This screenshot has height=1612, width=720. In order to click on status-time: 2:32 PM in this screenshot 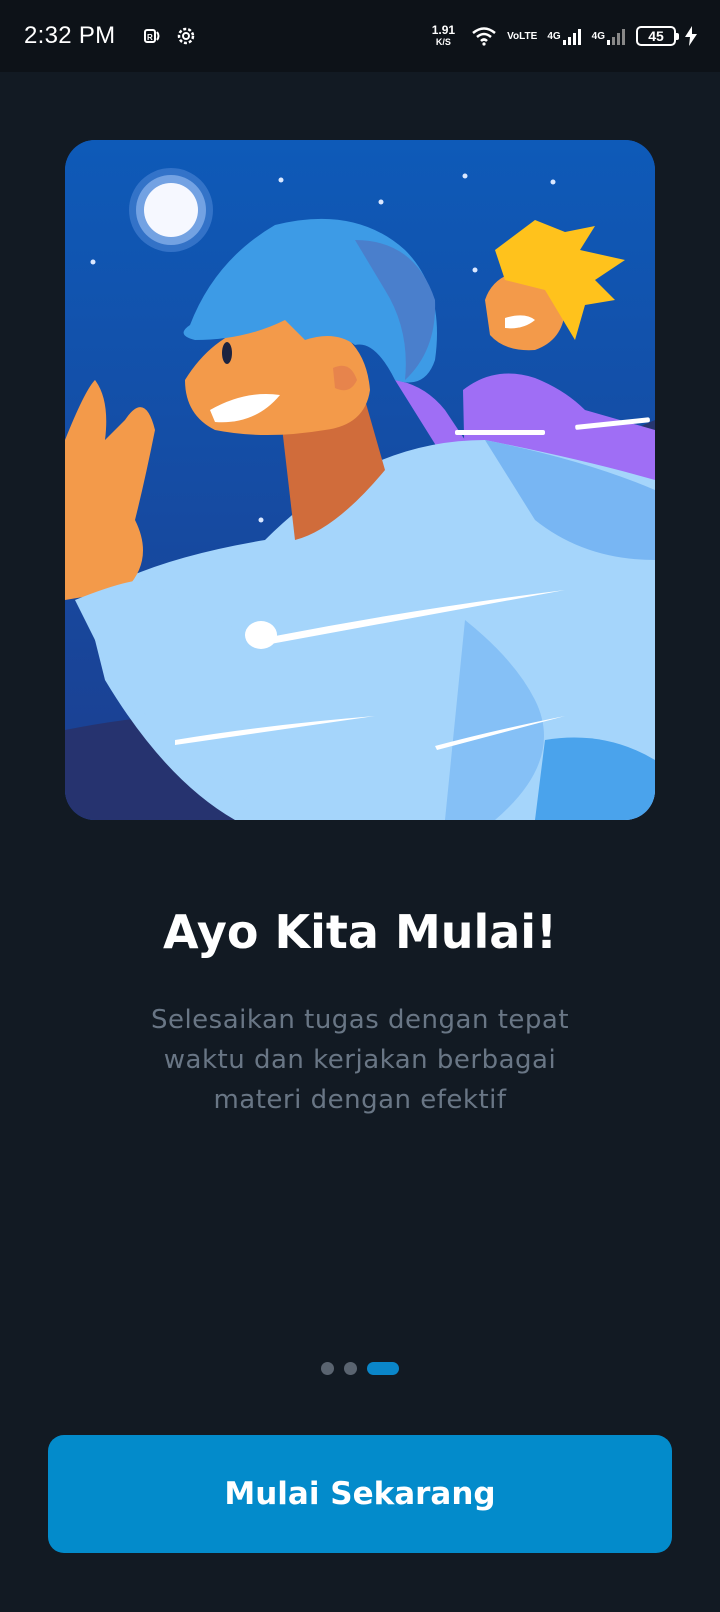, I will do `click(70, 35)`.